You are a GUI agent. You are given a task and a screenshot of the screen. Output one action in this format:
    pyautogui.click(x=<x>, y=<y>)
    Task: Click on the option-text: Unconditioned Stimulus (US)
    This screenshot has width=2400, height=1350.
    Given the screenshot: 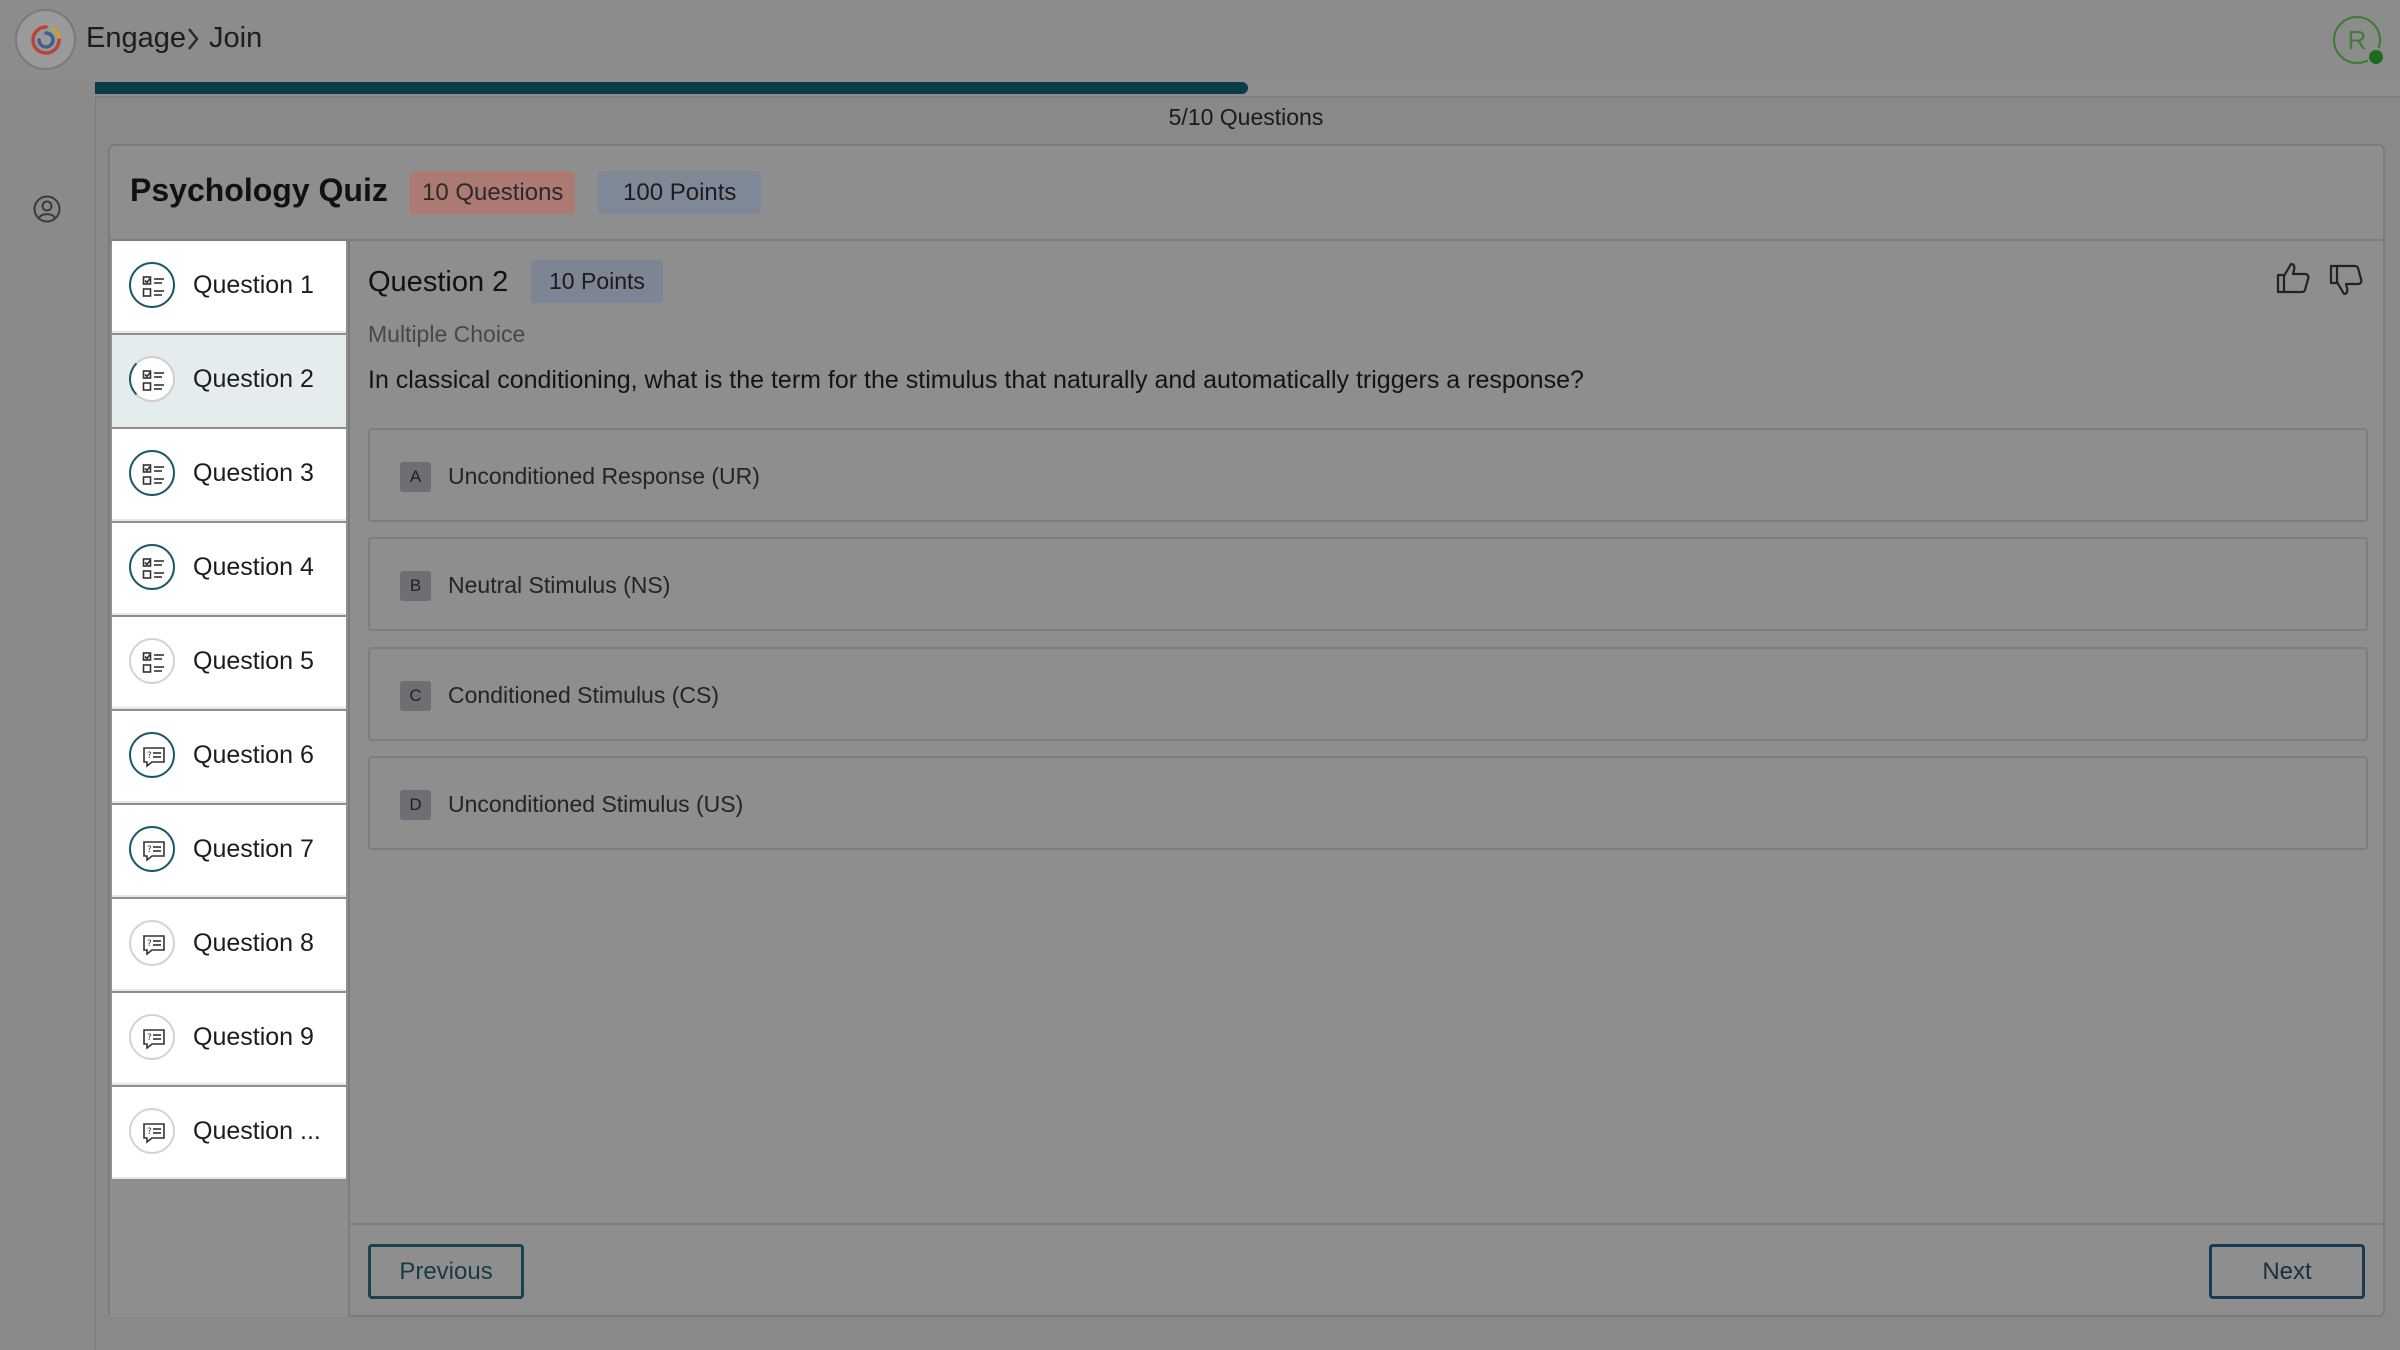 What is the action you would take?
    pyautogui.click(x=596, y=804)
    